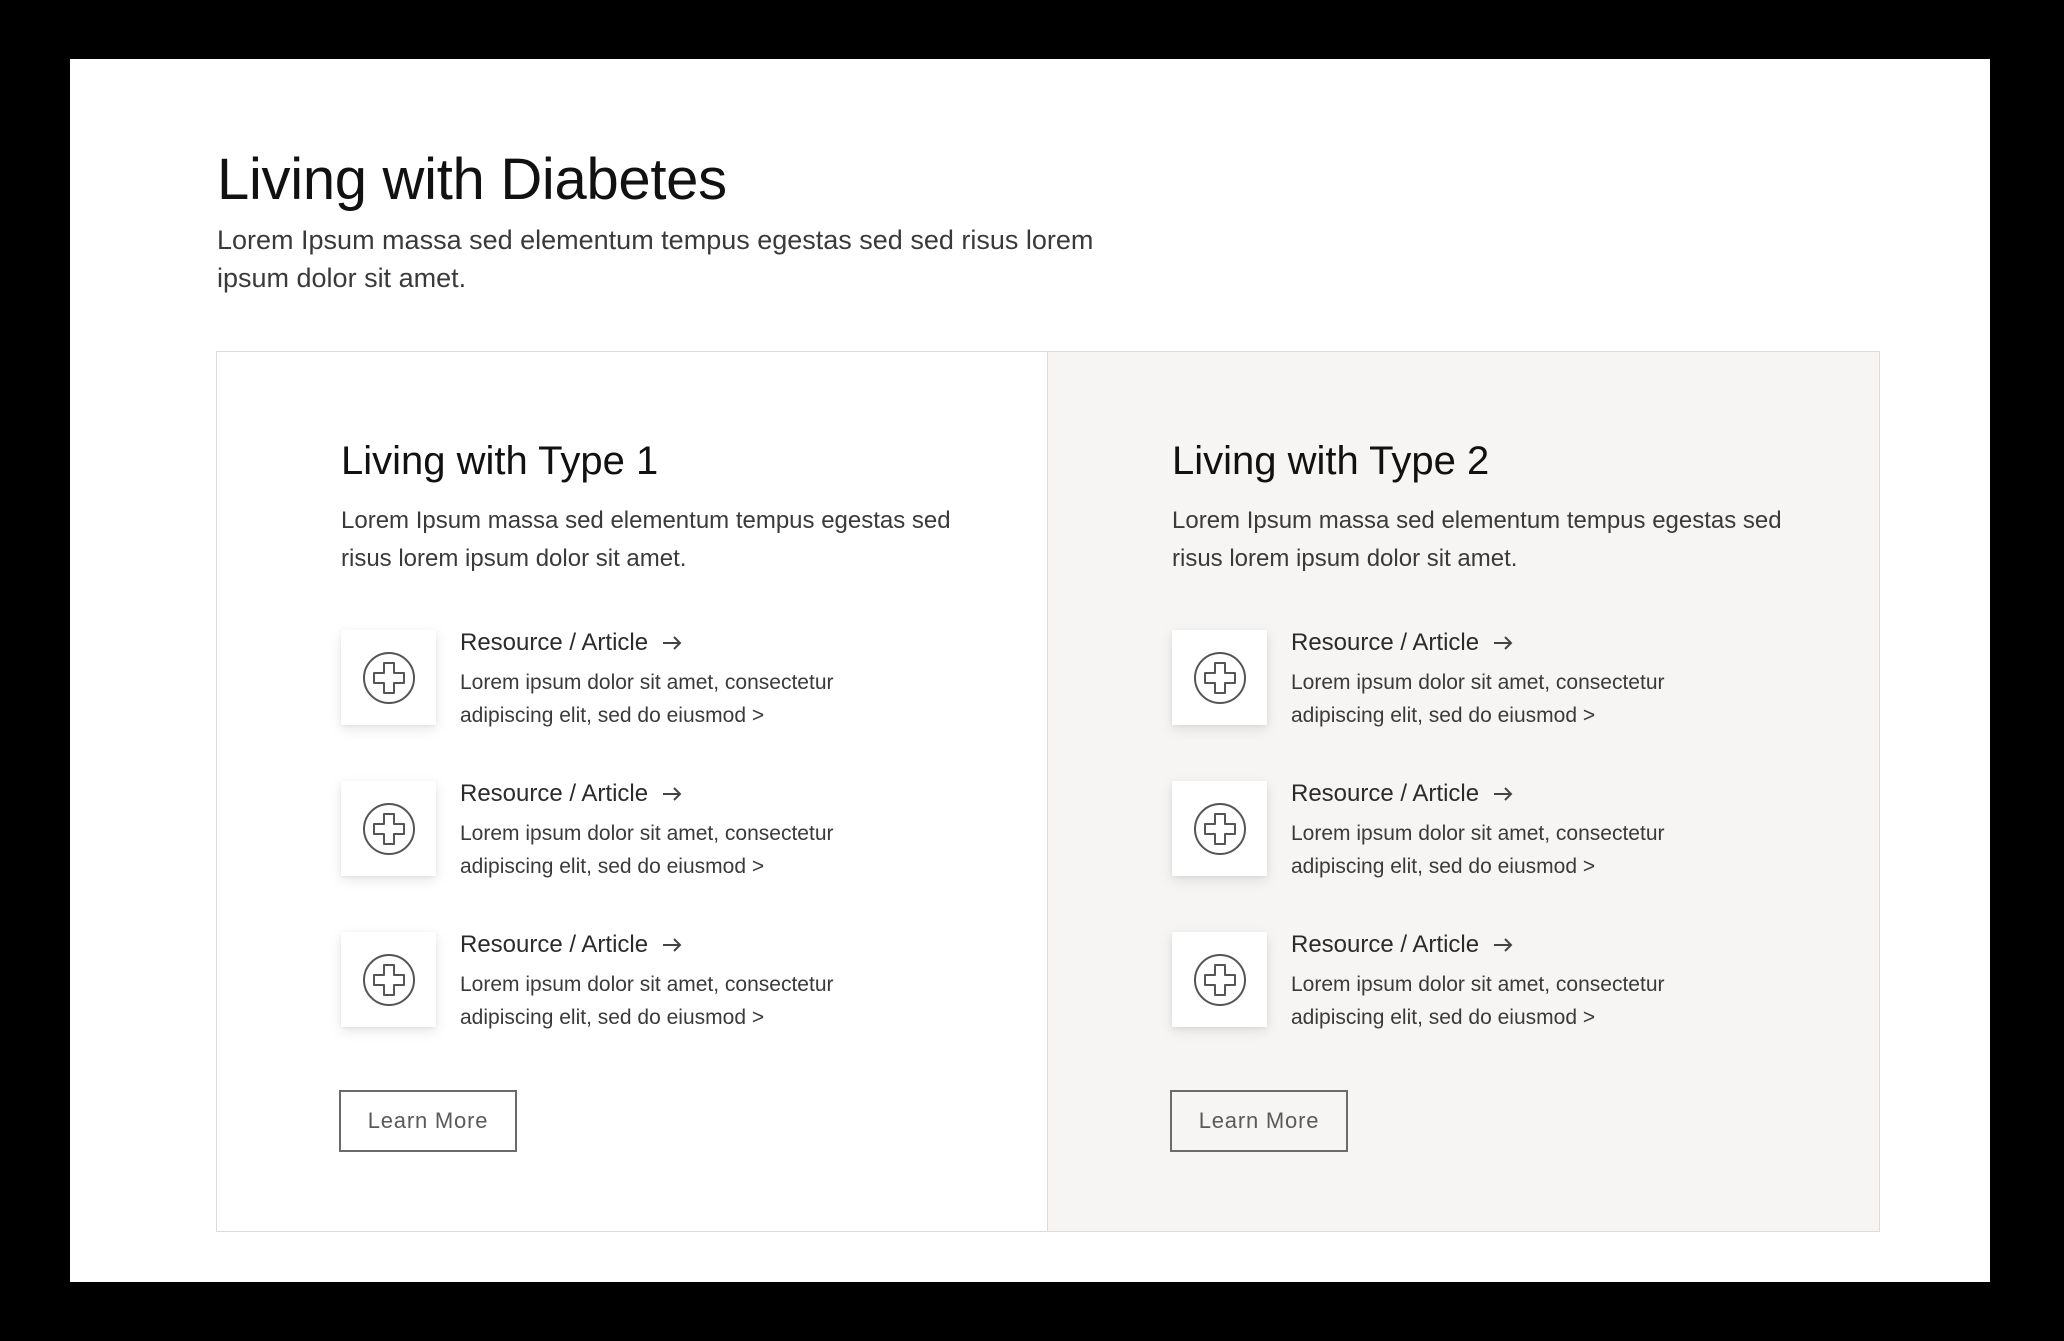  I want to click on card-title: Living with Type 1, so click(500, 461).